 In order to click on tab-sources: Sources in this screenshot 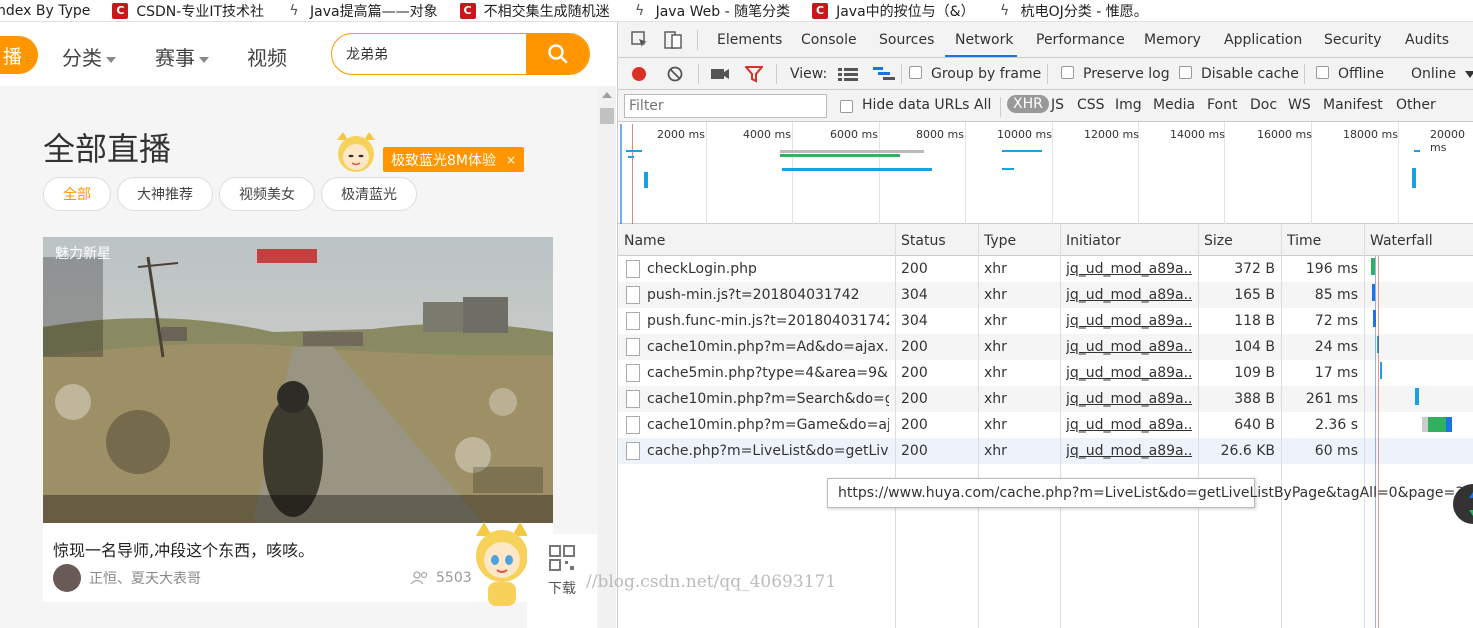, I will do `click(906, 40)`.